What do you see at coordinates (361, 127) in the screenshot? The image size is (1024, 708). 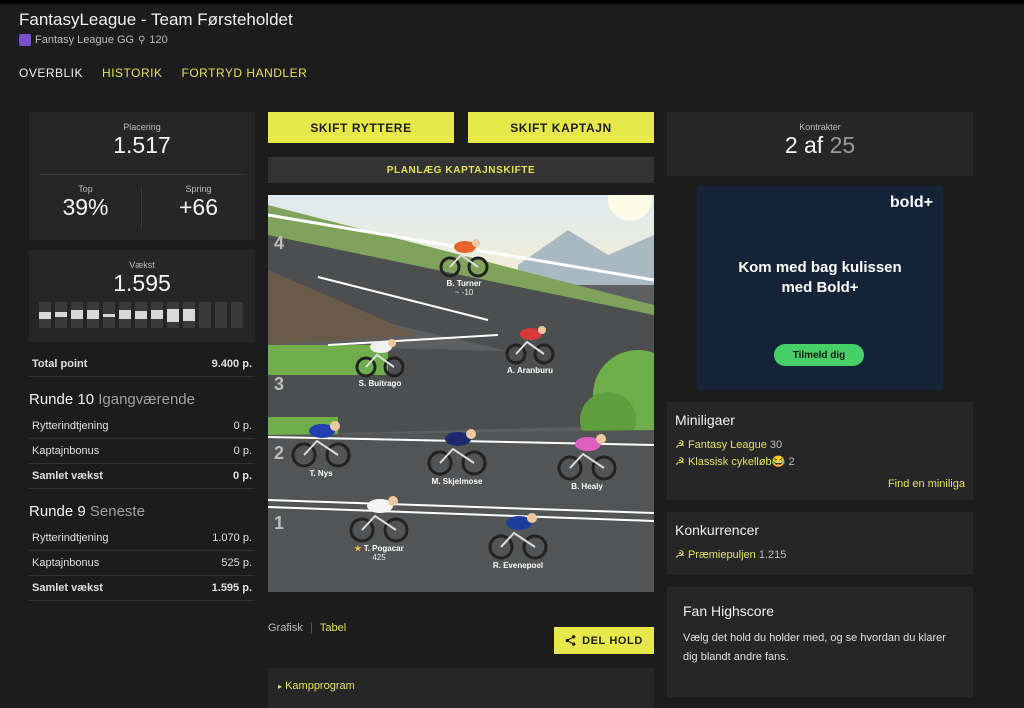 I see `skift-ryttere-button: SKIFT RYTTERE` at bounding box center [361, 127].